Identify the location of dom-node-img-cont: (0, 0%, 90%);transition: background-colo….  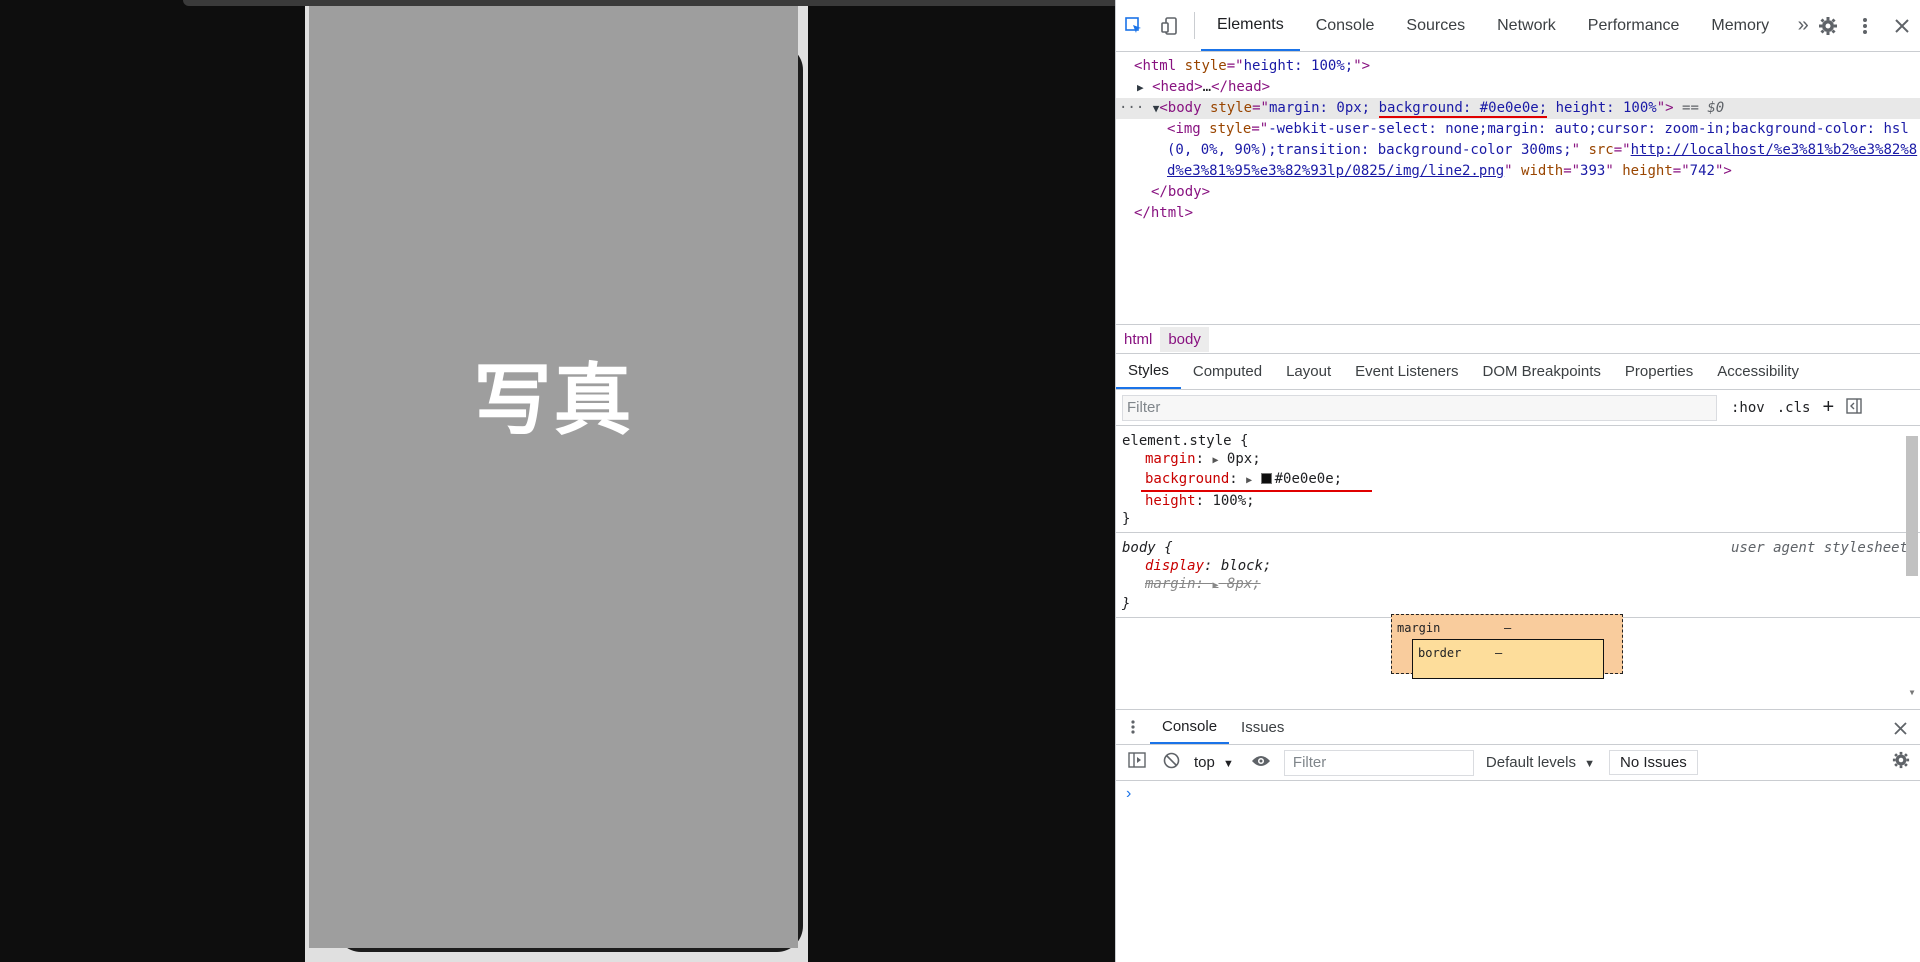
(1518, 150).